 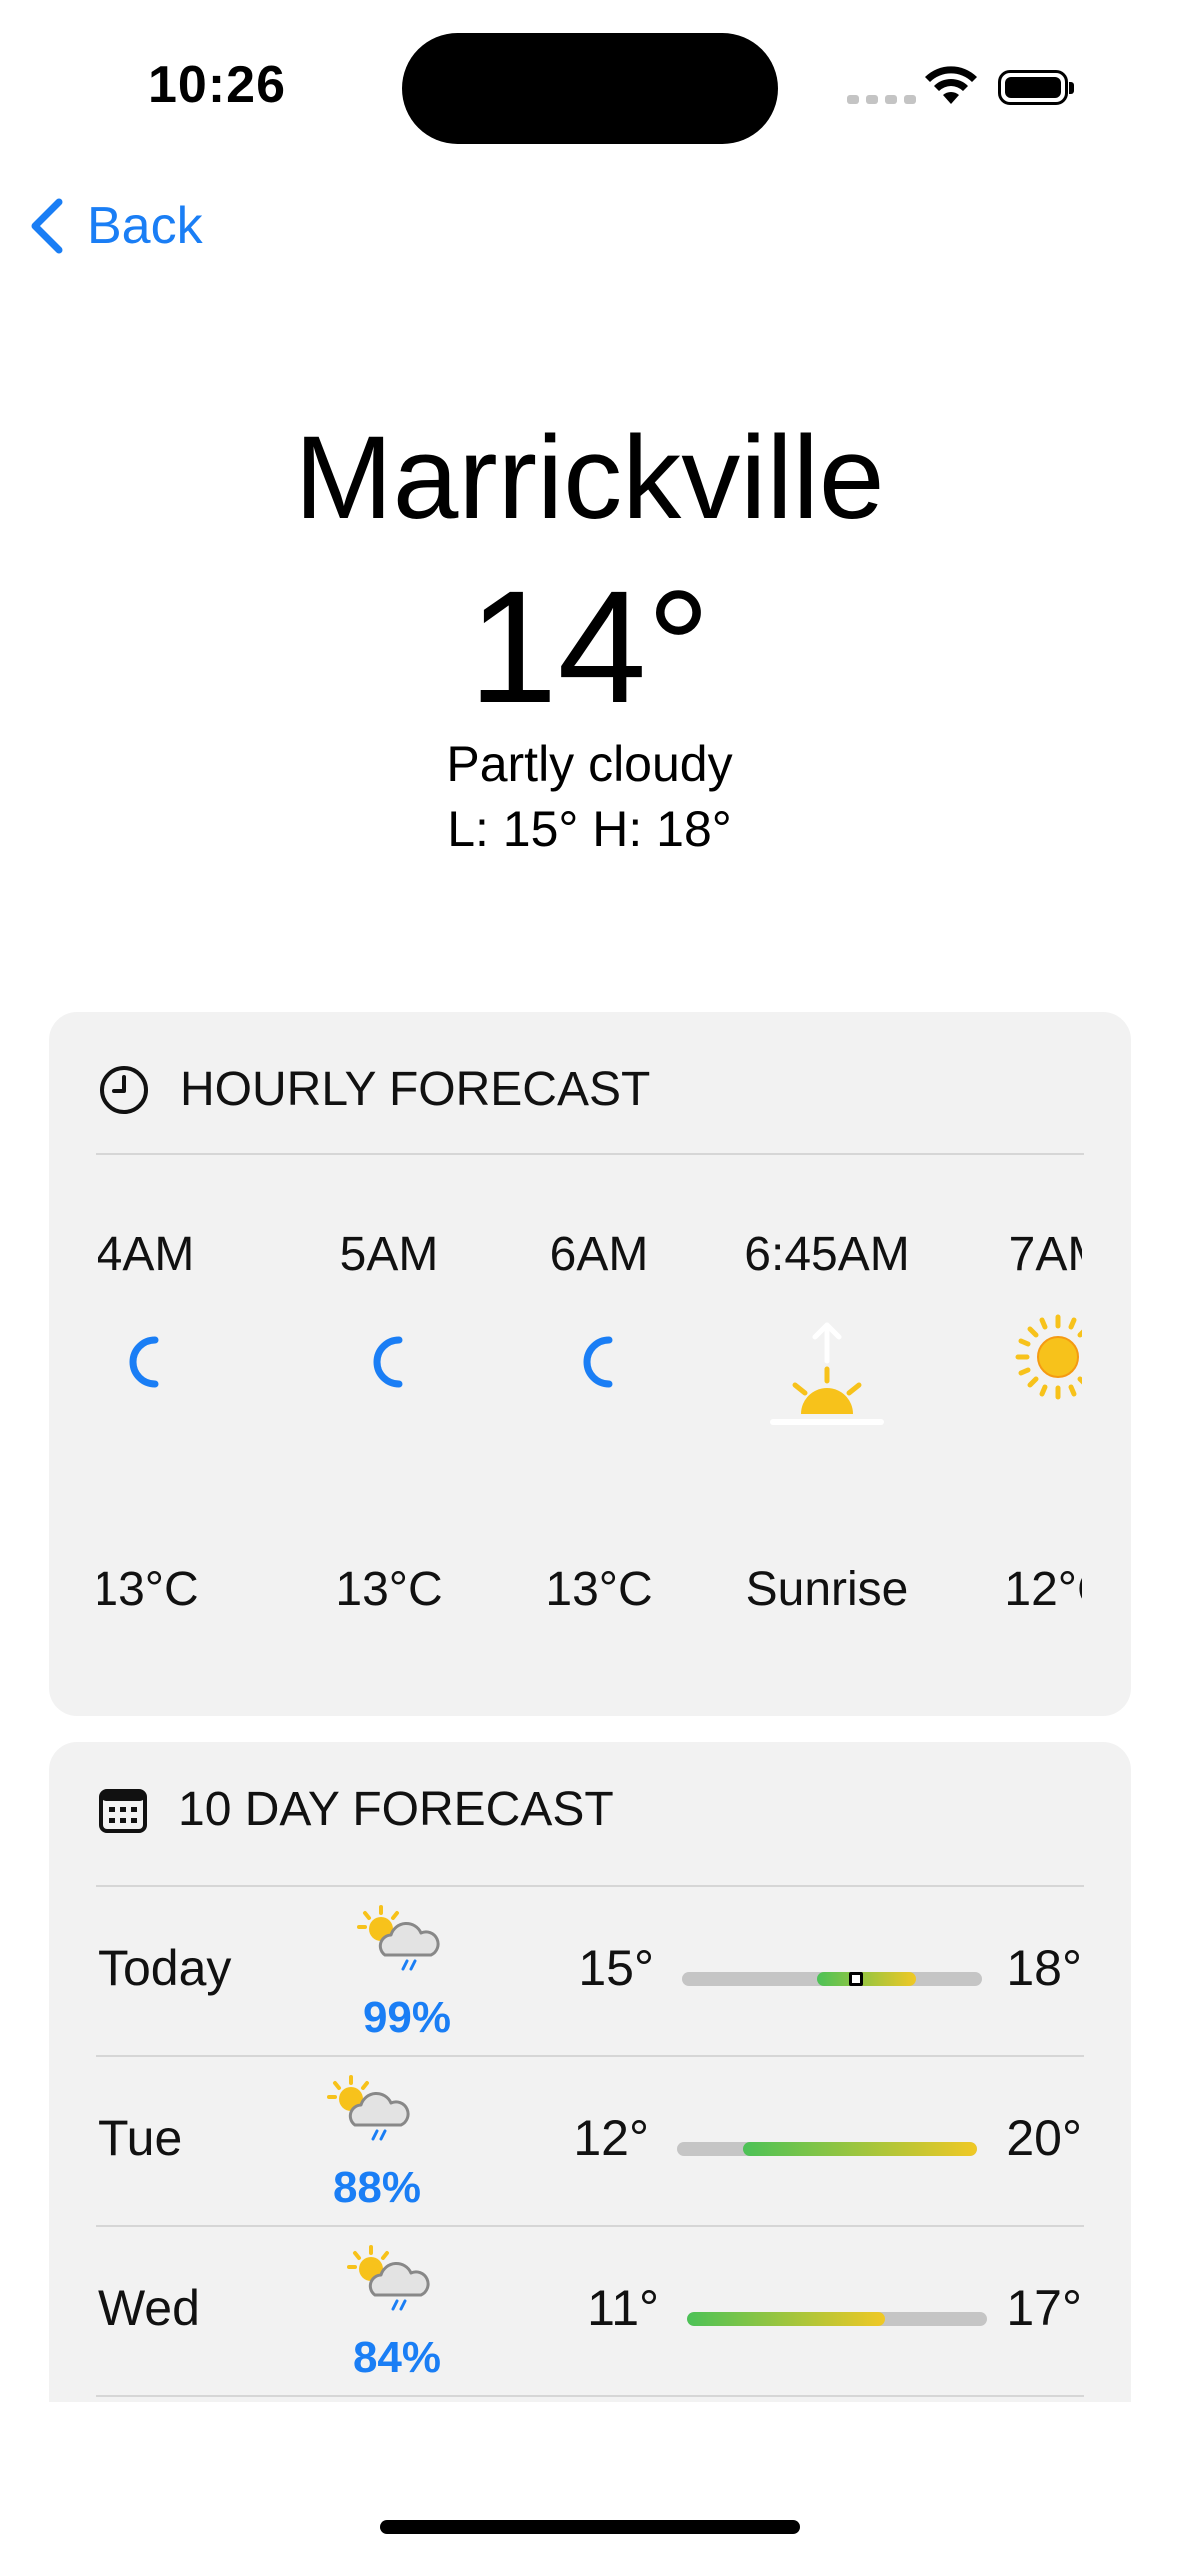 I want to click on day-row: Tue 88% 12° 20°, so click(x=590, y=2142).